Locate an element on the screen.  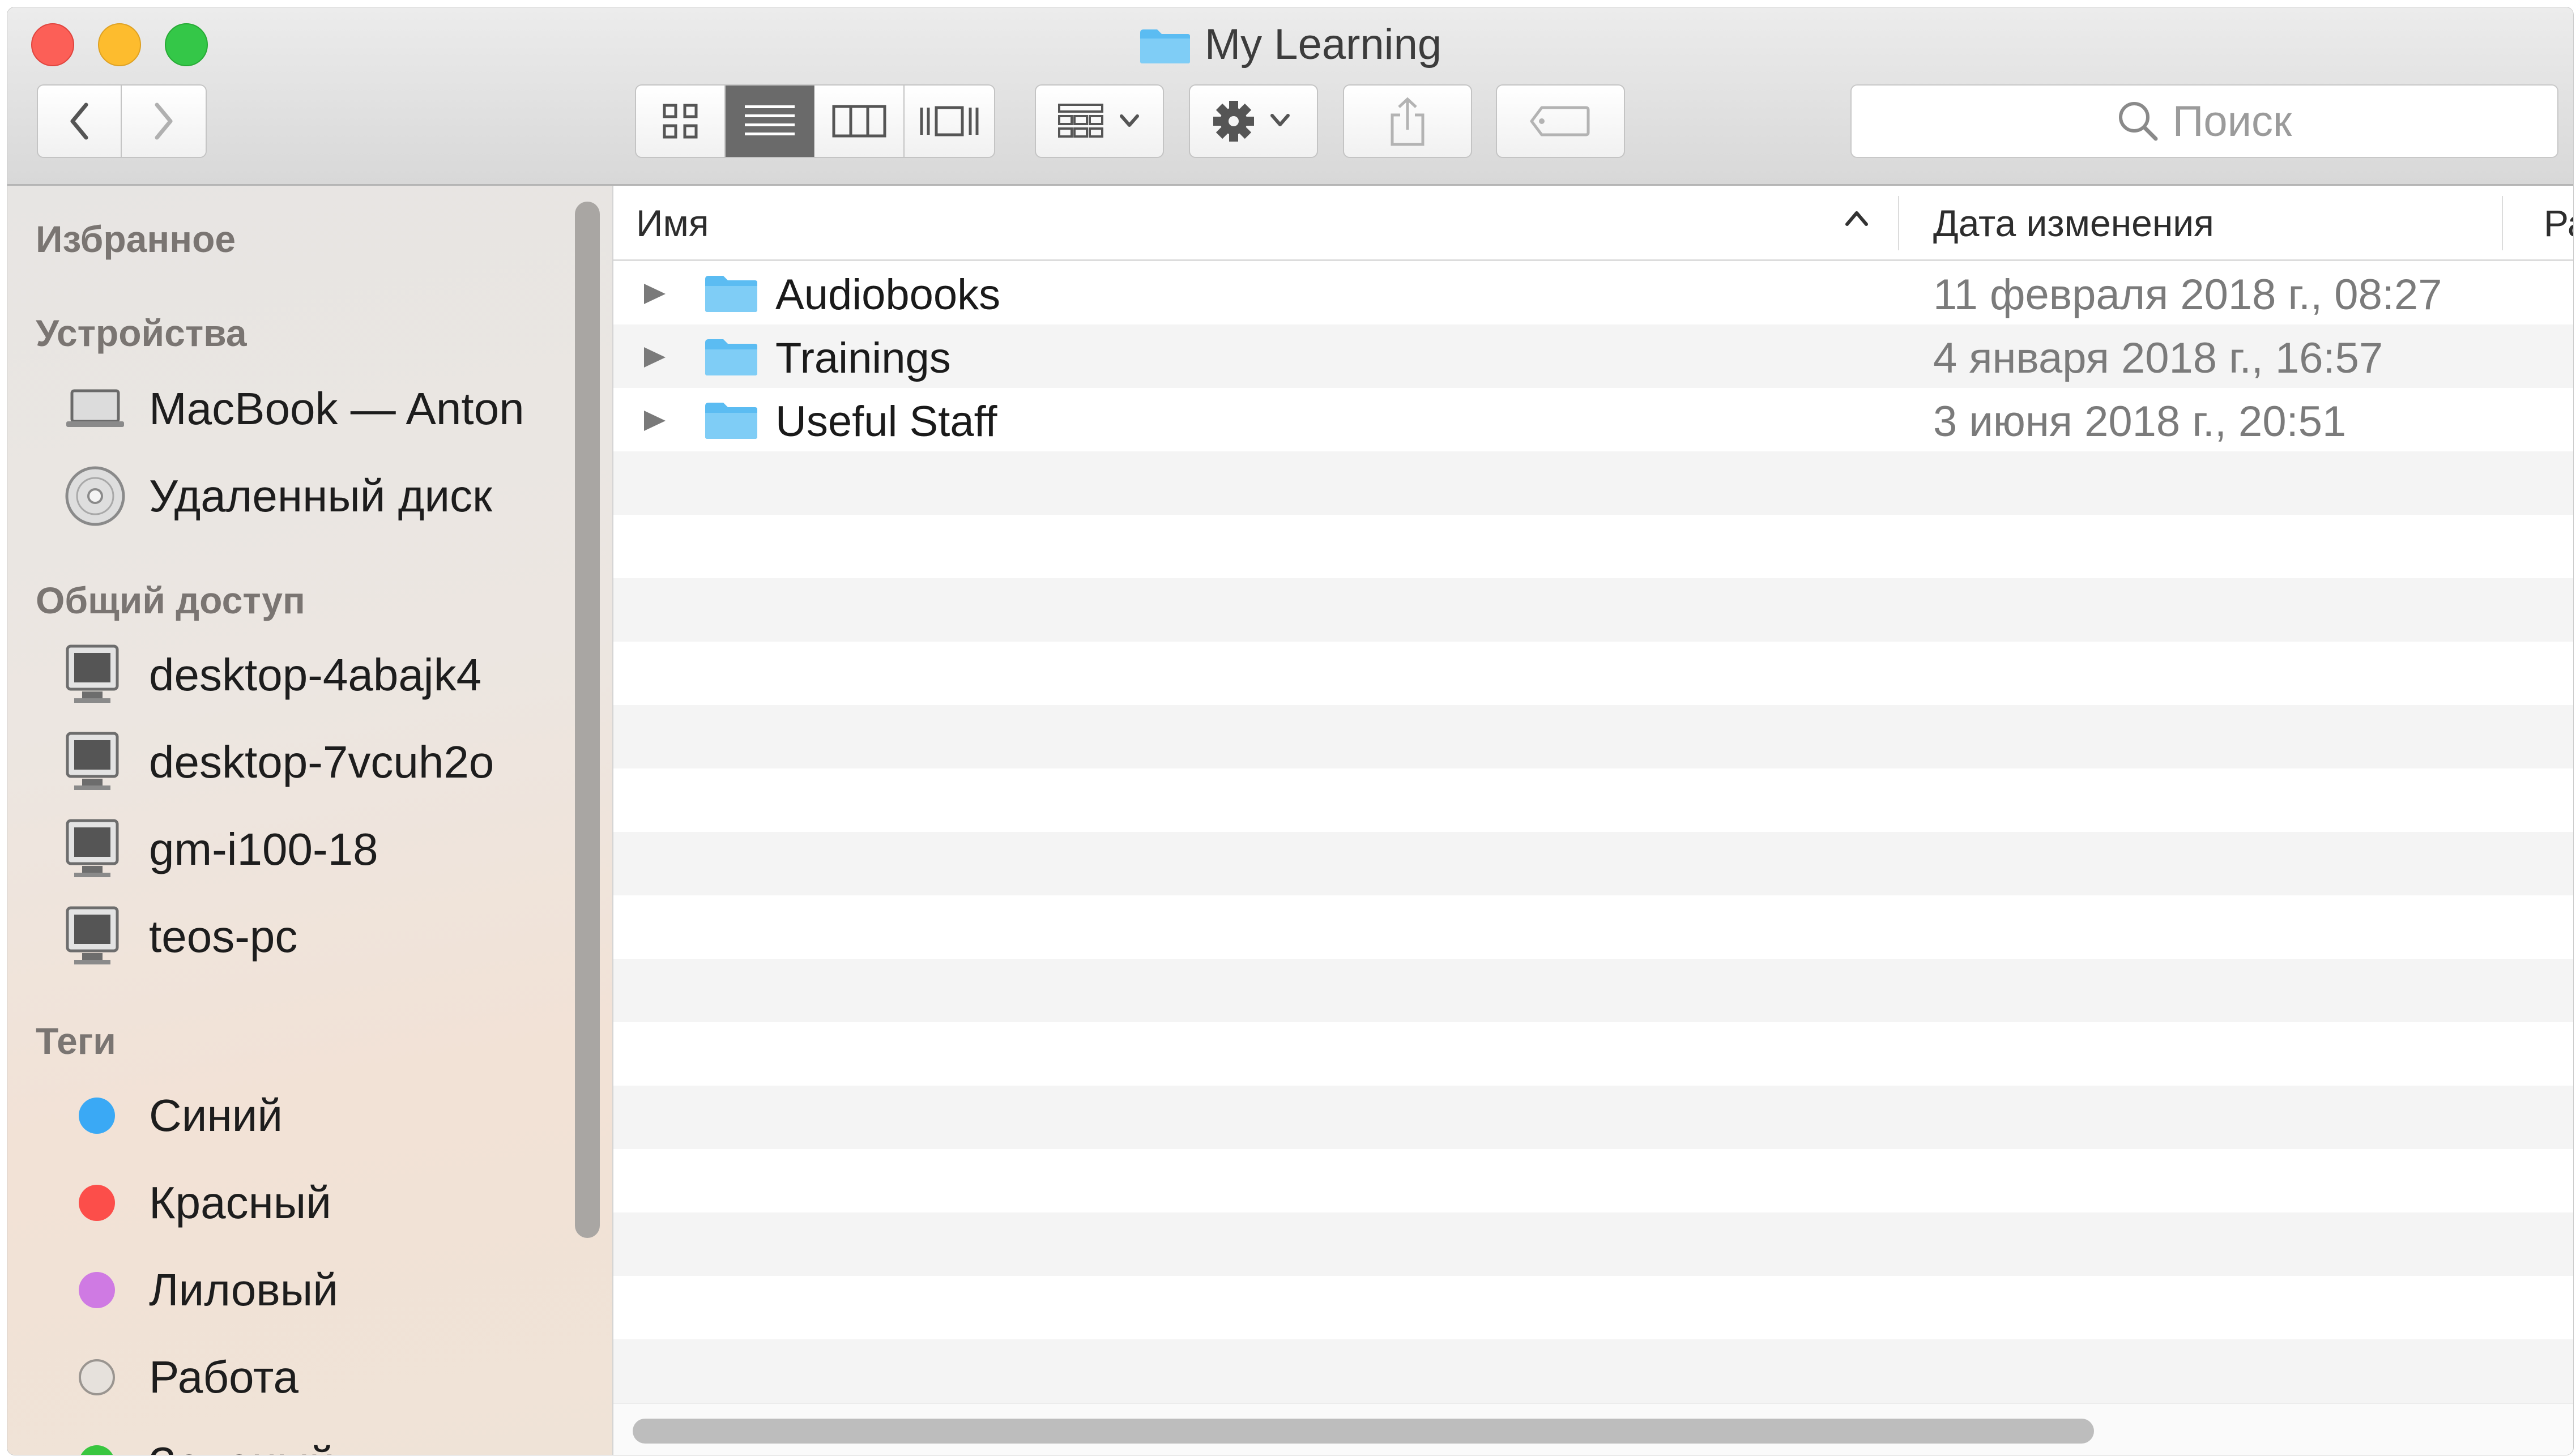
list-icon is located at coordinates (770, 120).